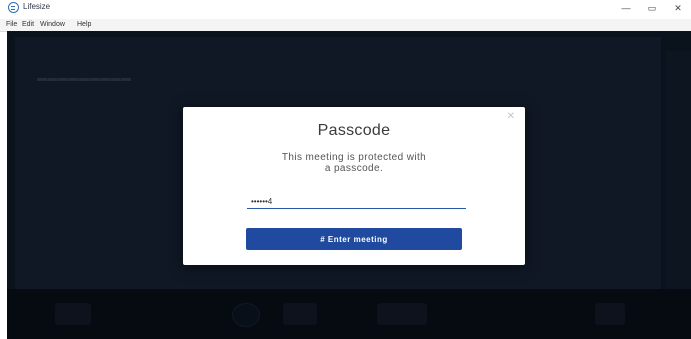 This screenshot has width=691, height=339. I want to click on menu-file: File, so click(11, 25).